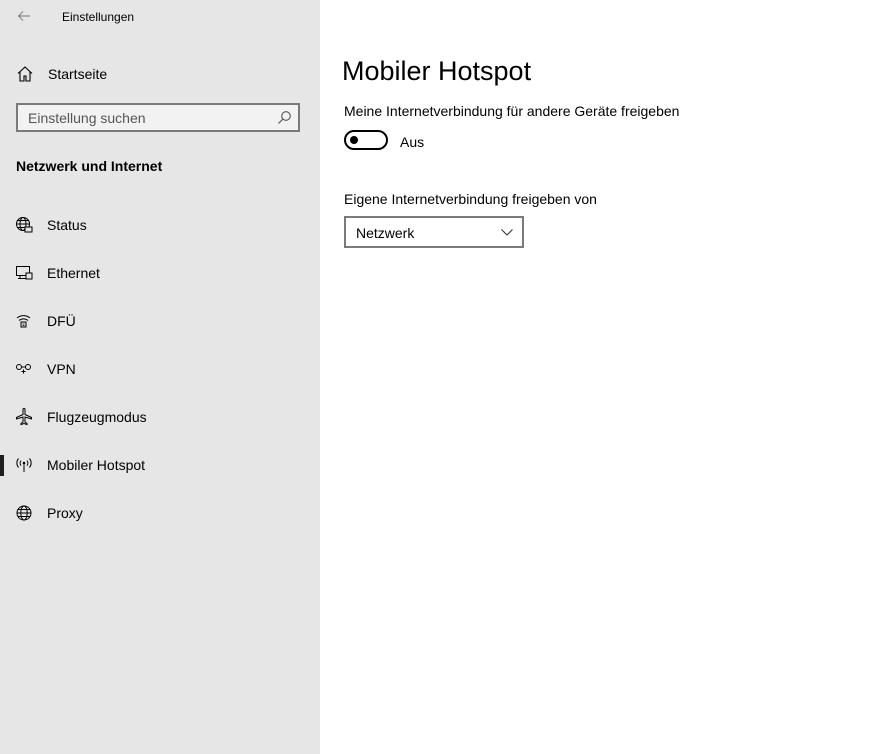  What do you see at coordinates (24, 273) in the screenshot?
I see `ethernet-icon` at bounding box center [24, 273].